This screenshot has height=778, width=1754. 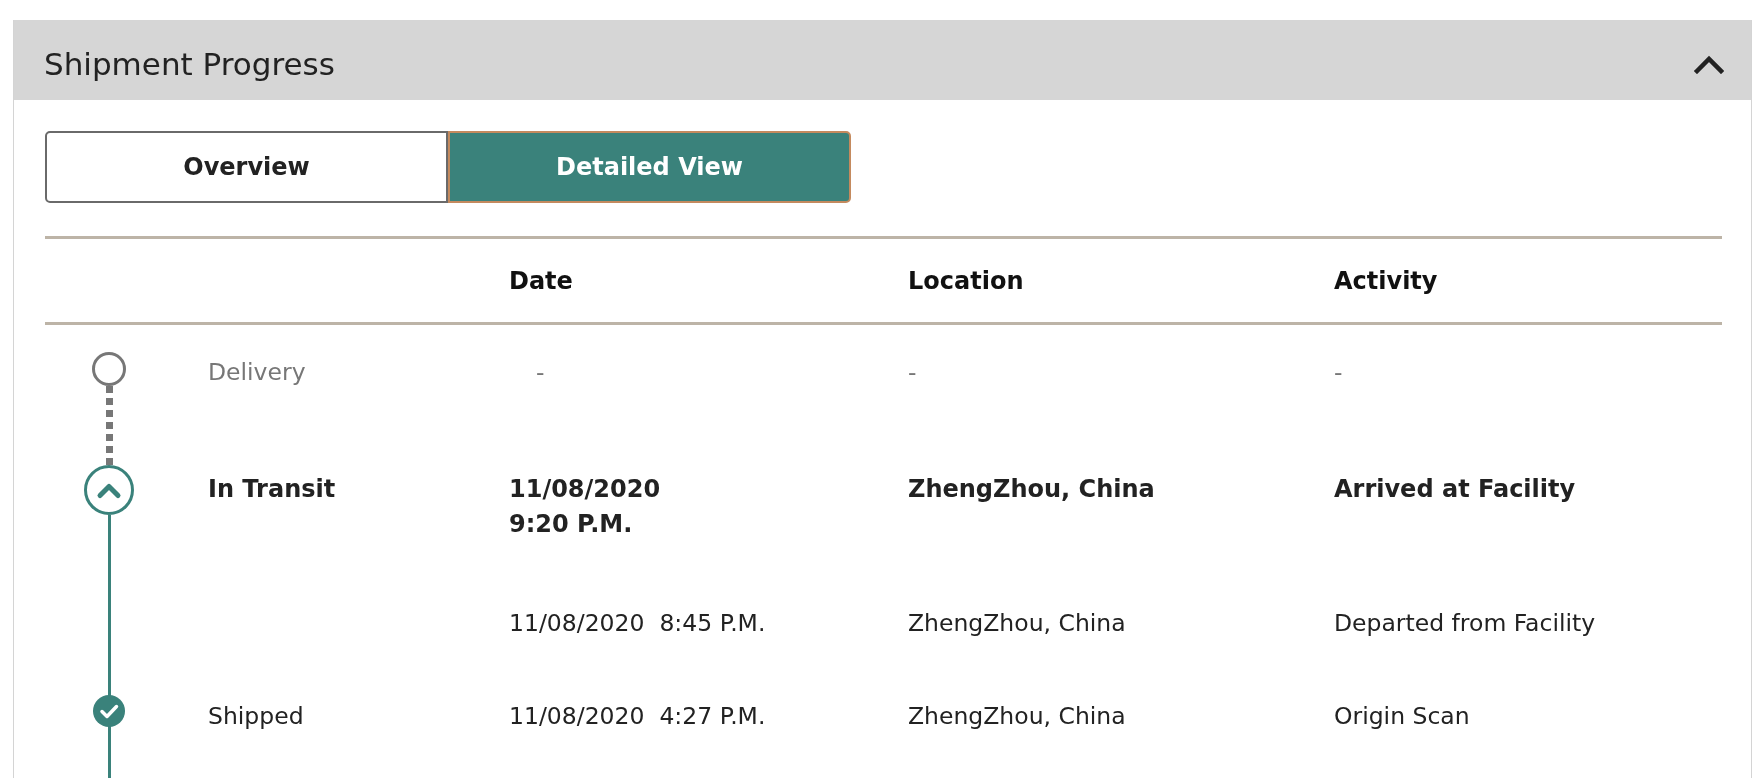 What do you see at coordinates (1338, 372) in the screenshot?
I see `event-activity: -` at bounding box center [1338, 372].